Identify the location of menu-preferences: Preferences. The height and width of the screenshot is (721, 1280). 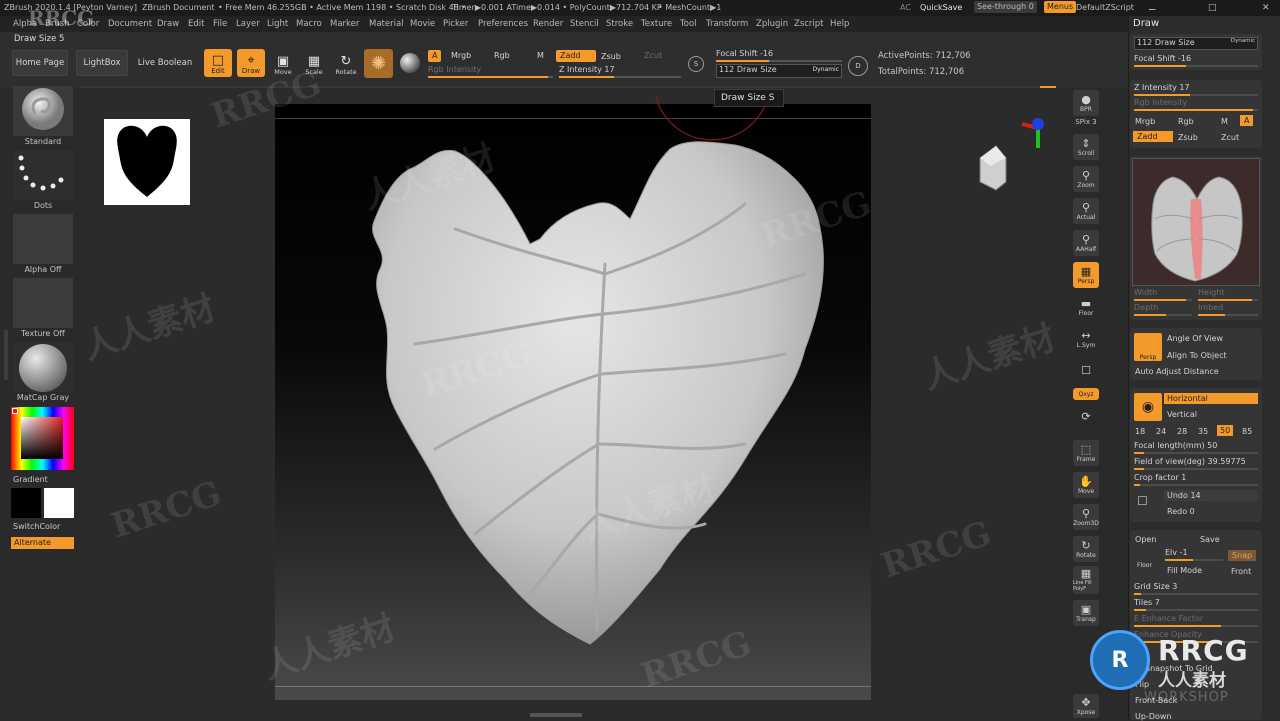
(503, 24).